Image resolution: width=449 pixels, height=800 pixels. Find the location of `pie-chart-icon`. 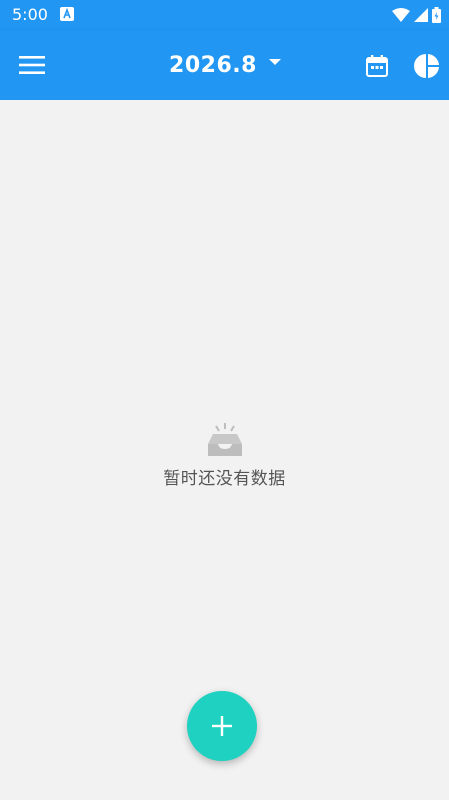

pie-chart-icon is located at coordinates (426, 66).